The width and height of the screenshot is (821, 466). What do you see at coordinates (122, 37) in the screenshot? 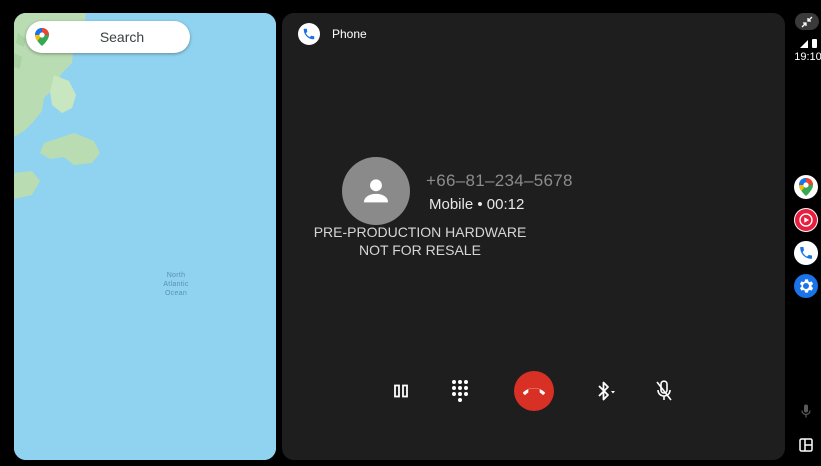
I see `search-label: Search` at bounding box center [122, 37].